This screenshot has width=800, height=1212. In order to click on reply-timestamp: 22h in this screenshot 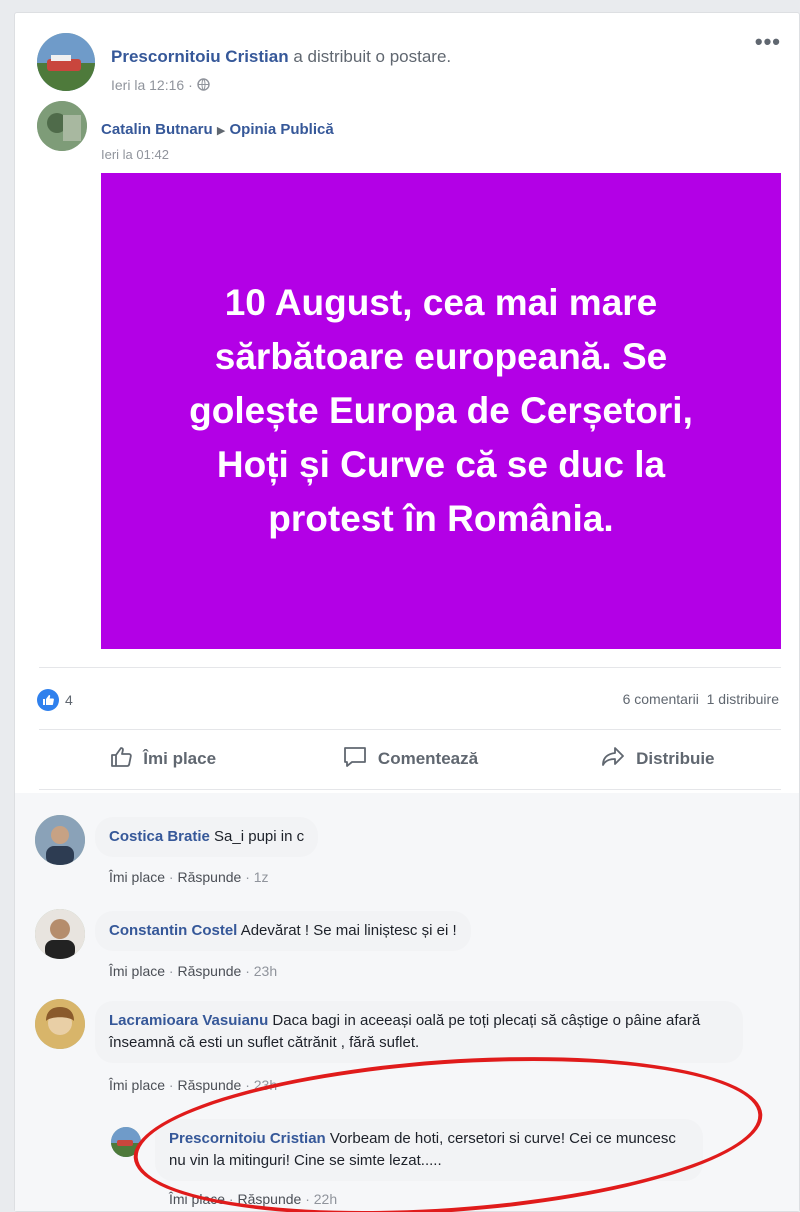, I will do `click(325, 1199)`.